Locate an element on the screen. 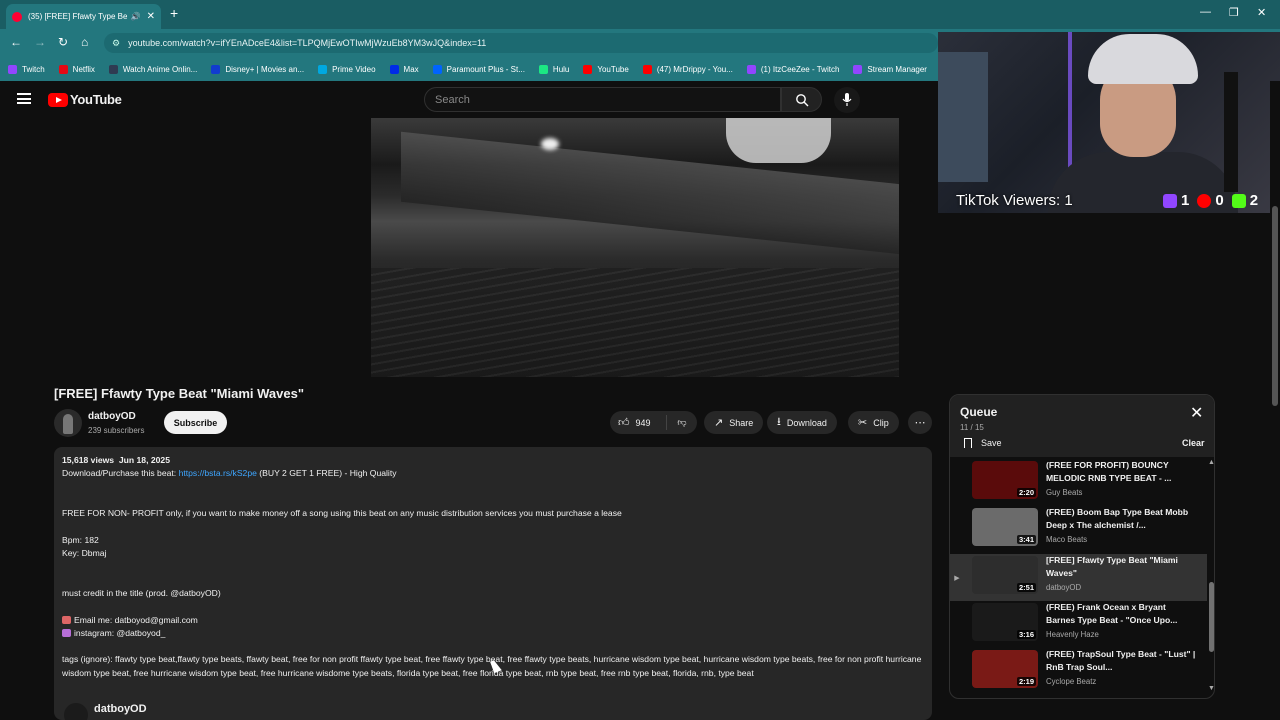  microphone-icon is located at coordinates (847, 99).